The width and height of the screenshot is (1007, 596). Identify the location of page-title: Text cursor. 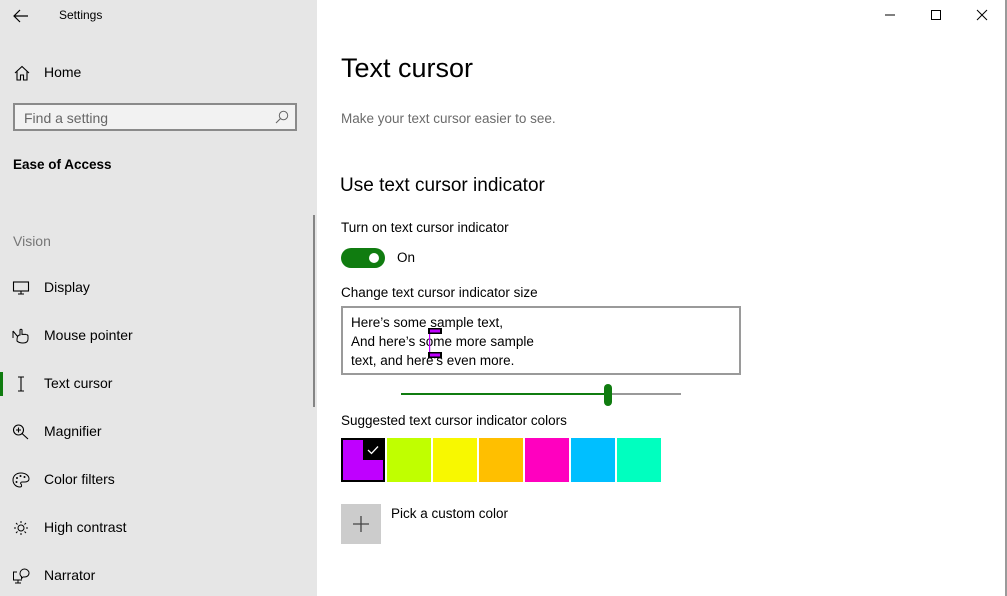
(407, 68).